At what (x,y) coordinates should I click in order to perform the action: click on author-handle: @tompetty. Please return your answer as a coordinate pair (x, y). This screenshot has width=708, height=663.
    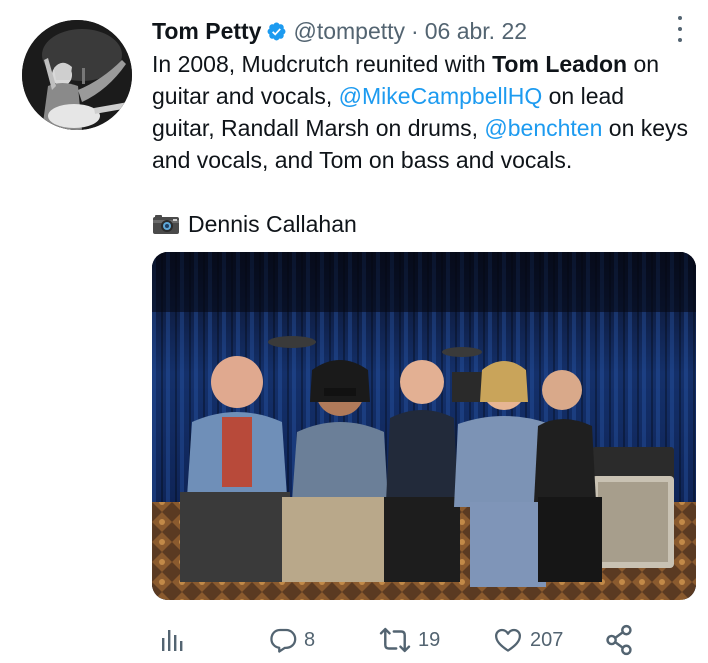
    Looking at the image, I should click on (349, 31).